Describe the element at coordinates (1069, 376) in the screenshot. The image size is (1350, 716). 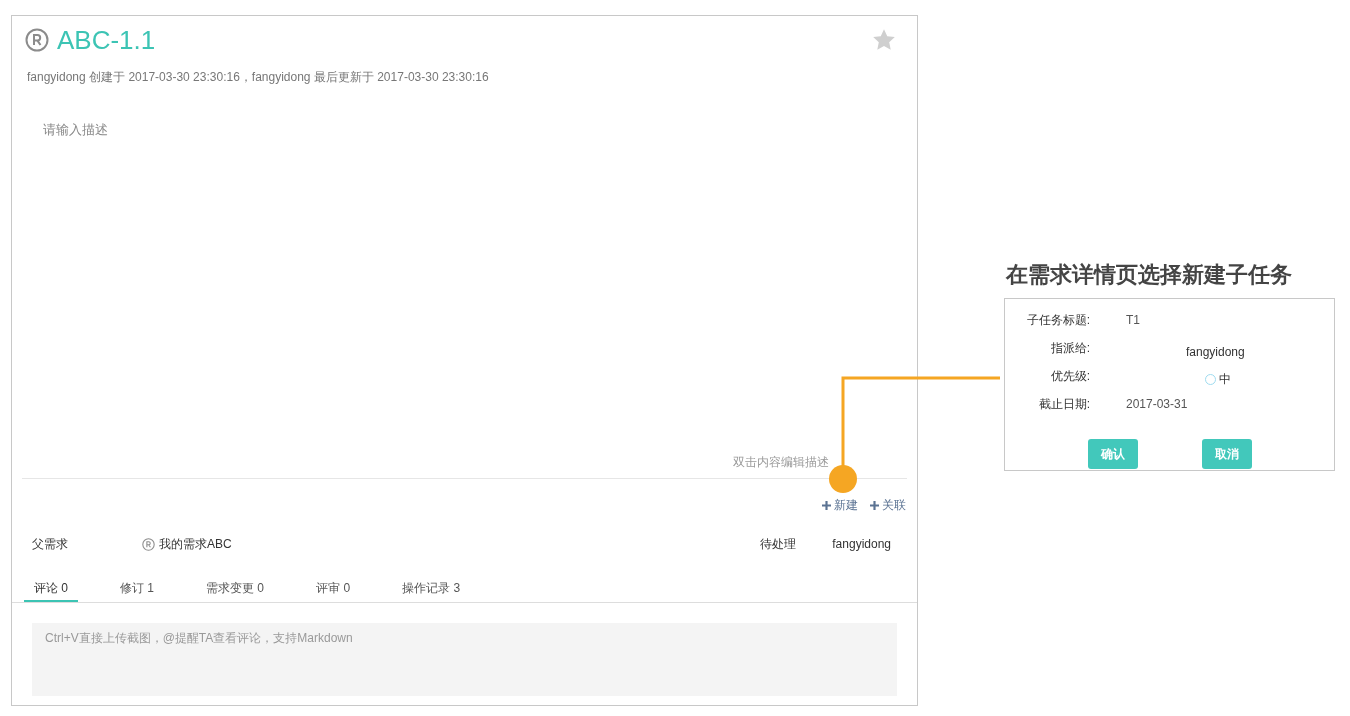
I see `field-label: 优先级:` at that location.